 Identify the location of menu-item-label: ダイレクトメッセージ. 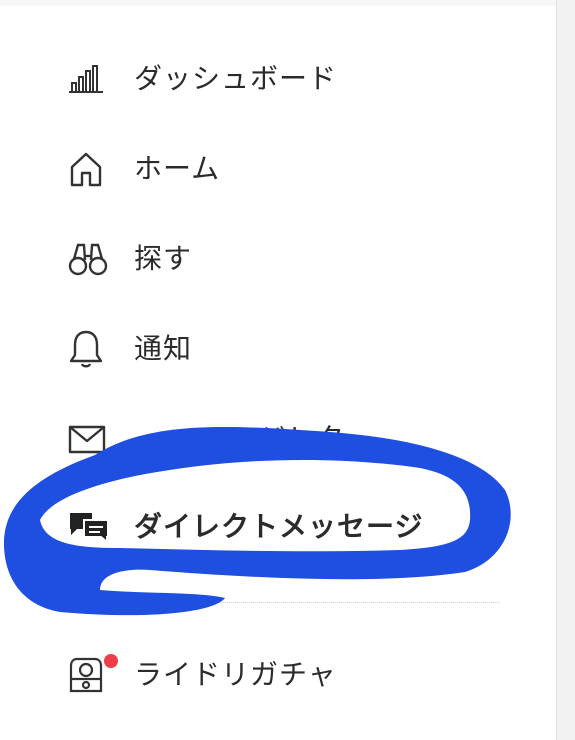
(279, 526).